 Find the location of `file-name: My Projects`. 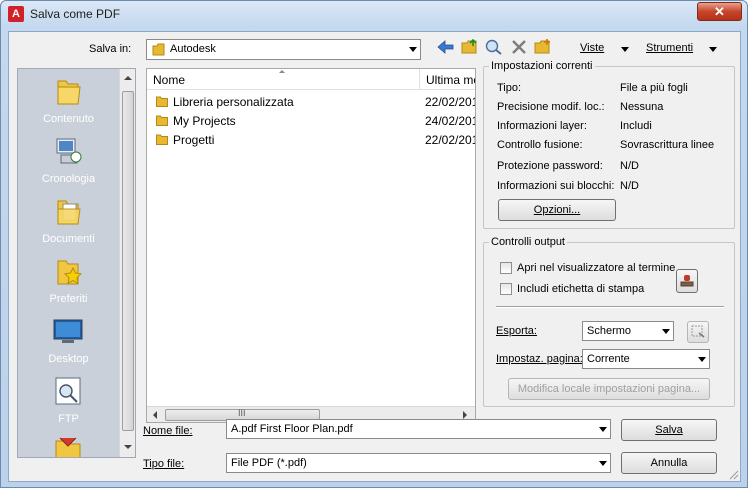

file-name: My Projects is located at coordinates (204, 121).